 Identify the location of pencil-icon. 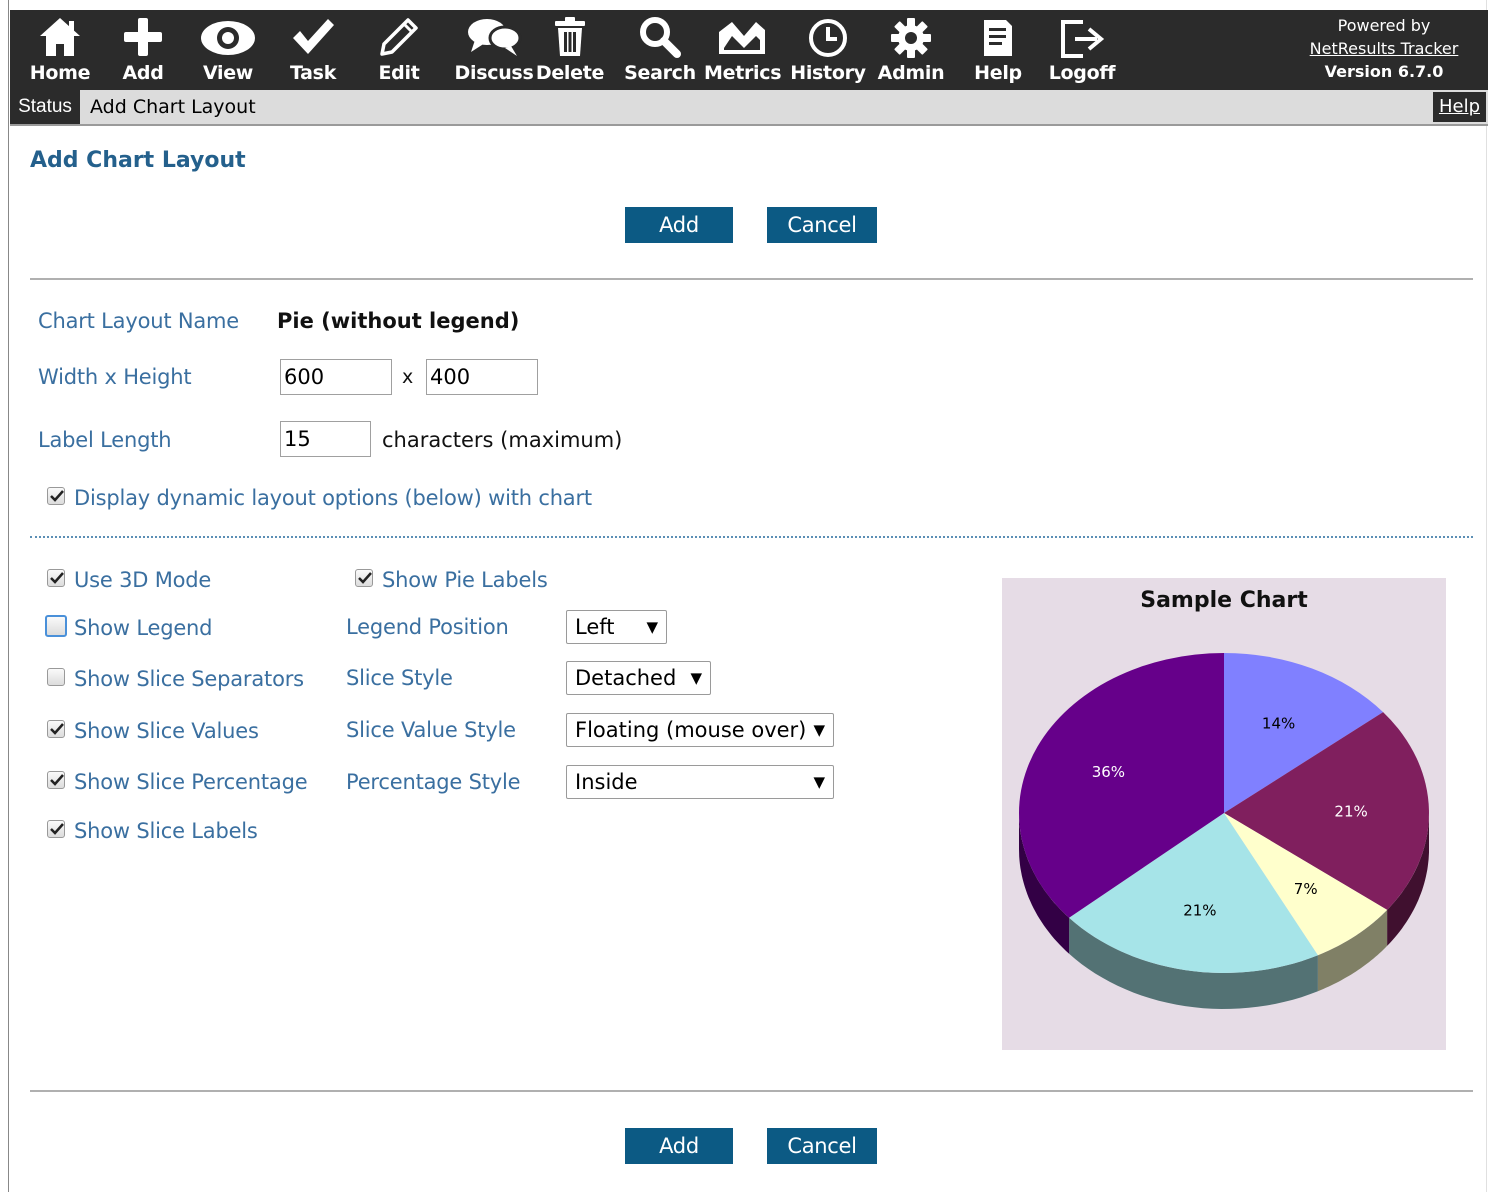
(399, 37).